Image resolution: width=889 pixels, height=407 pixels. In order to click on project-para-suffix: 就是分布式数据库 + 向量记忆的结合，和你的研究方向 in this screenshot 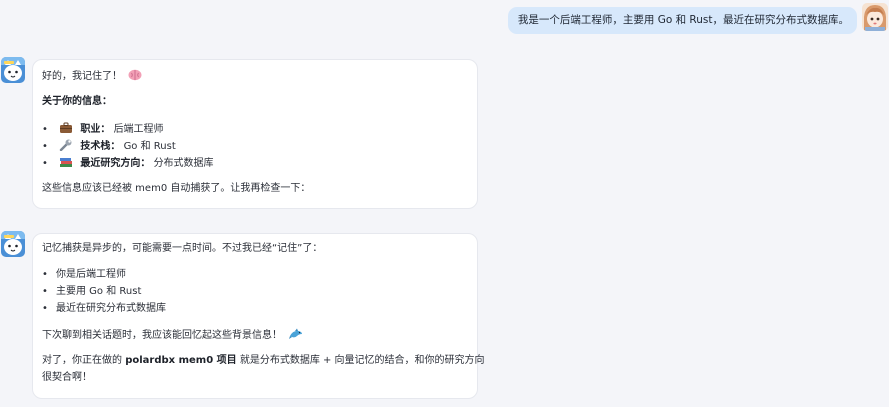, I will do `click(360, 360)`.